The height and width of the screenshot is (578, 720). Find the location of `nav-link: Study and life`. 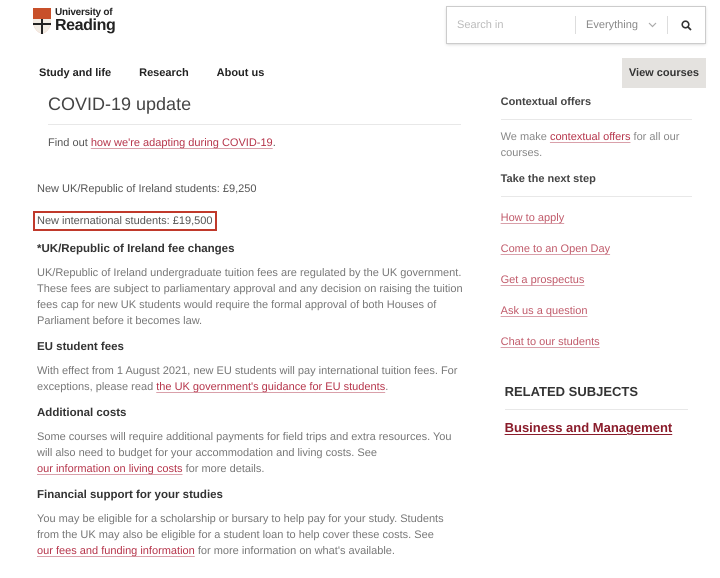

nav-link: Study and life is located at coordinates (75, 73).